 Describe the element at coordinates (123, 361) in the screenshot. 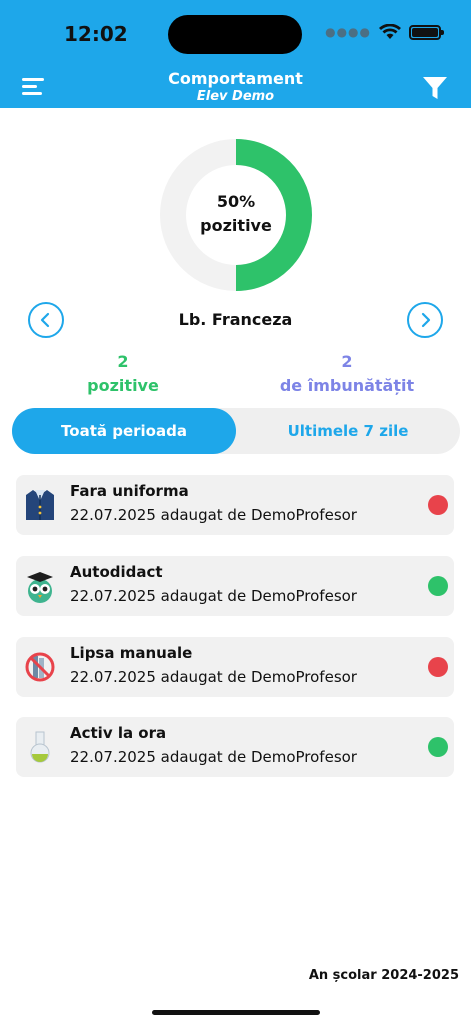

I see `positive-count-value: 2` at that location.